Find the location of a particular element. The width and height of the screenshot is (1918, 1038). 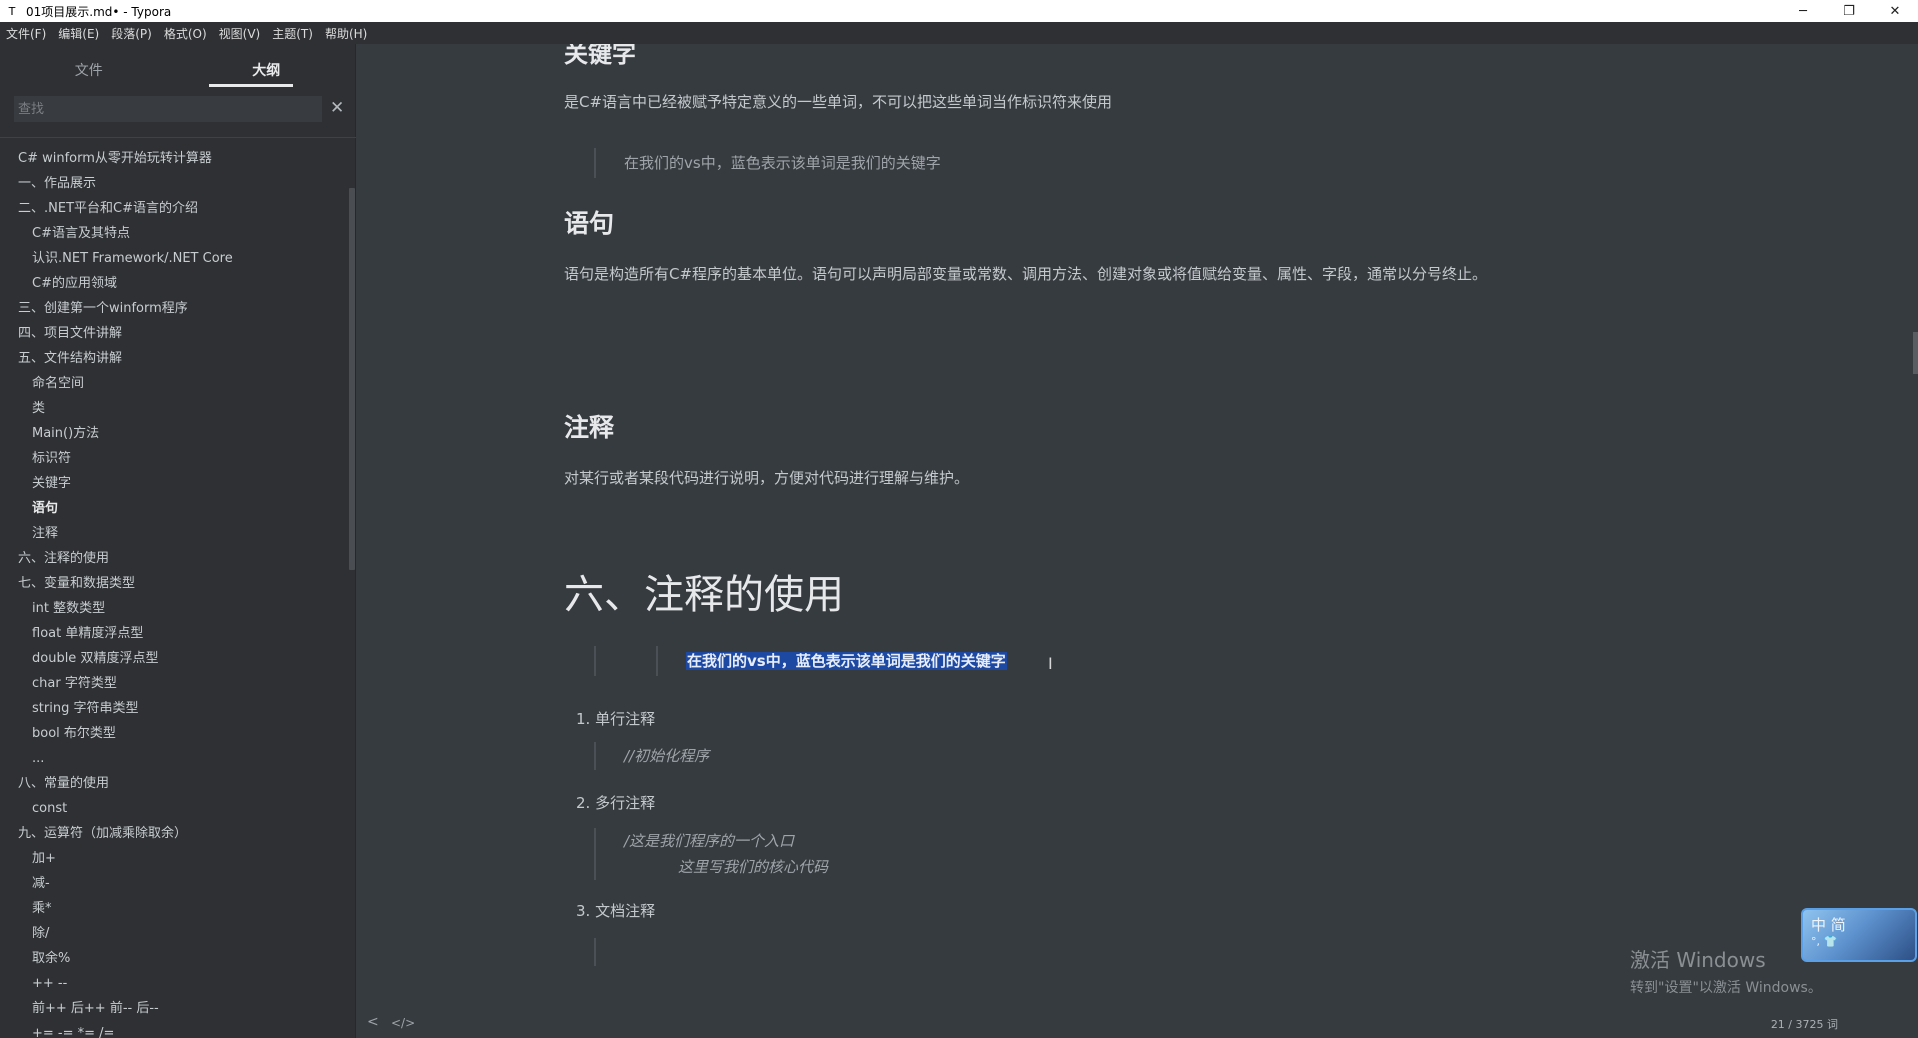

keyword-quote: 在我们的vs中，蓝色表示该单词是我们的关键字 is located at coordinates (767, 163).